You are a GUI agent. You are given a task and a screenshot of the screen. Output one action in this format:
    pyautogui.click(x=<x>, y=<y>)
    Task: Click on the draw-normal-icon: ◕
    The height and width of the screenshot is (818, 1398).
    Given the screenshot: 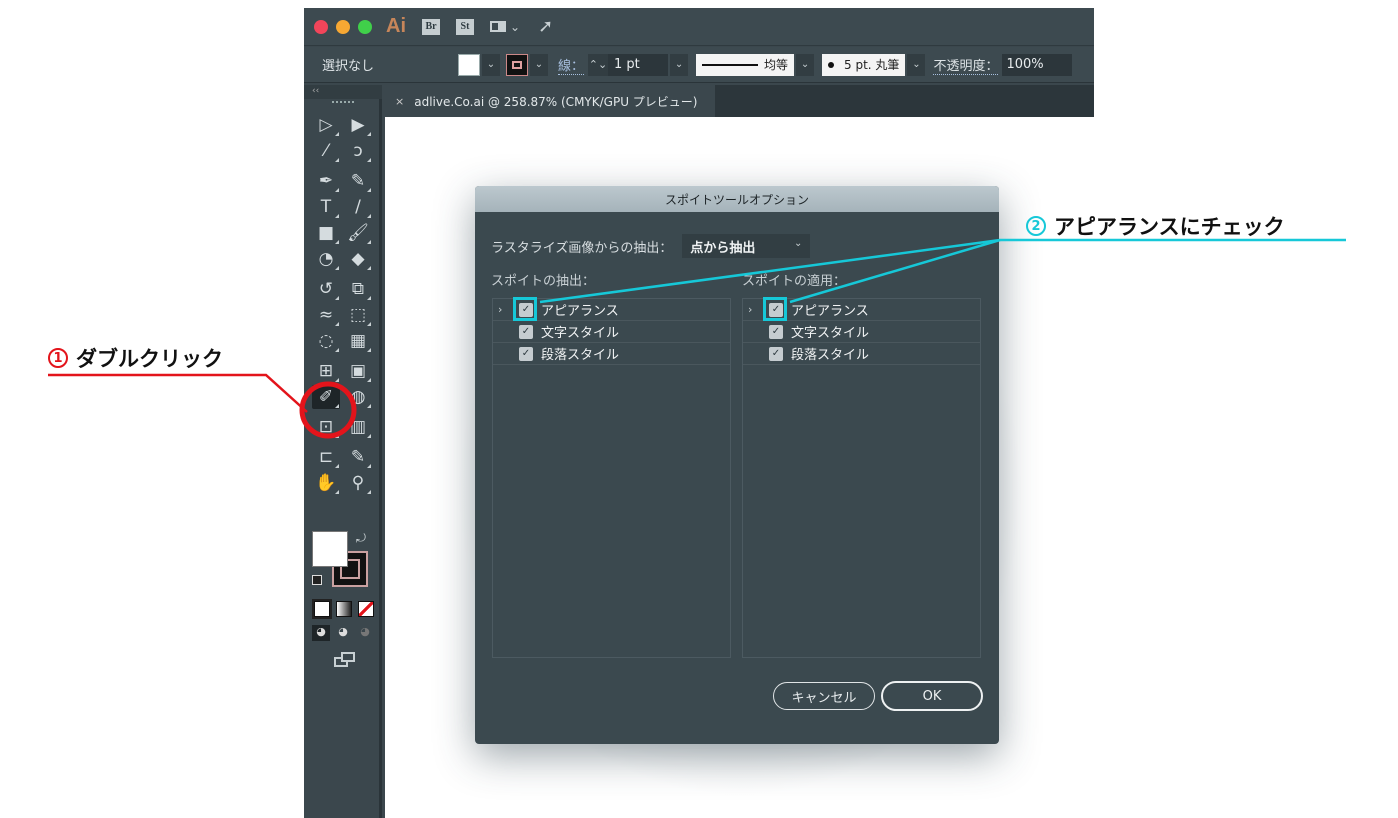 What is the action you would take?
    pyautogui.click(x=321, y=633)
    